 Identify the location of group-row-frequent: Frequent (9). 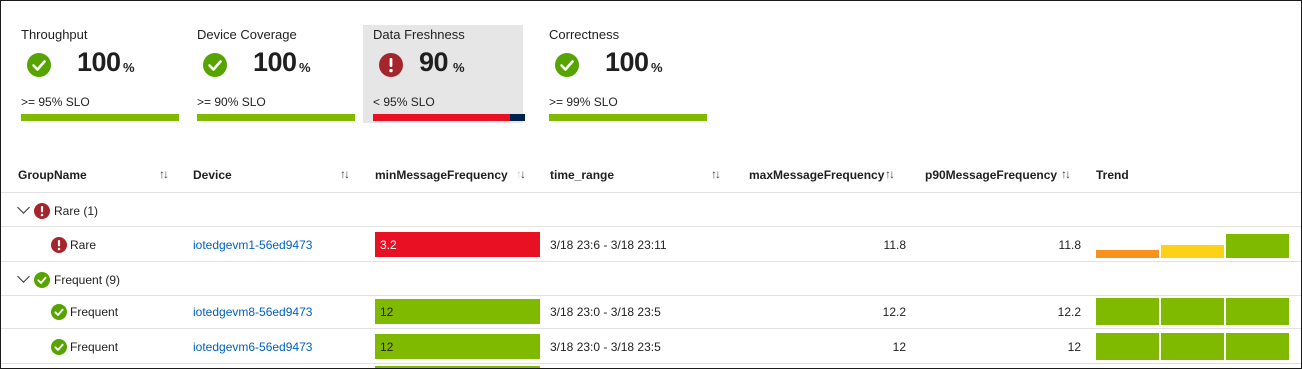
(651, 279).